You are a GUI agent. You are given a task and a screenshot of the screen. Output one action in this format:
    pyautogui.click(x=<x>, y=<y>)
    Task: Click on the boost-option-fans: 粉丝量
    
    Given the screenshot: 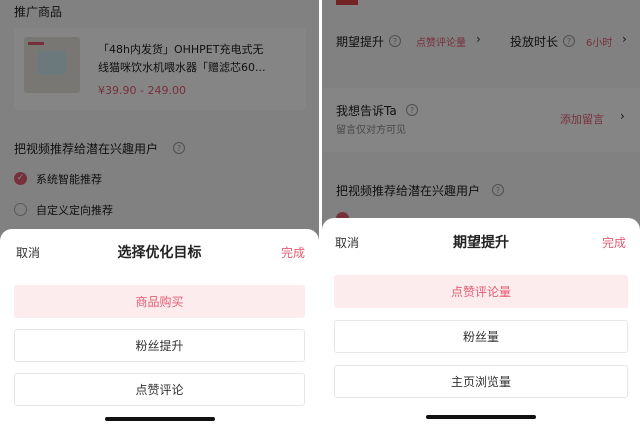 What is the action you would take?
    pyautogui.click(x=481, y=336)
    